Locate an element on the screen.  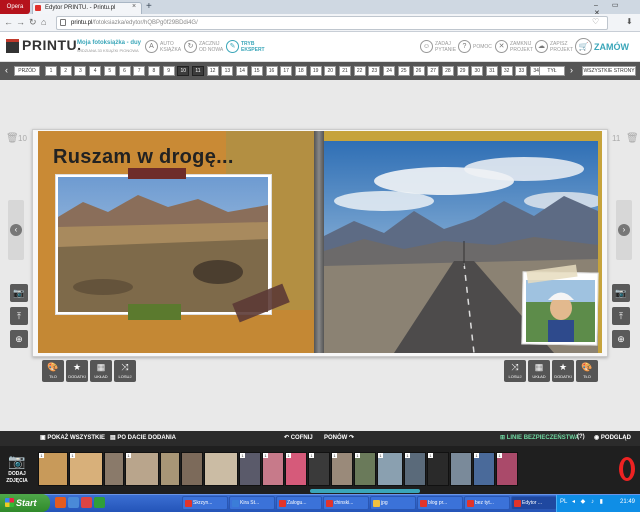
page-button-33: 33 is located at coordinates (521, 71).